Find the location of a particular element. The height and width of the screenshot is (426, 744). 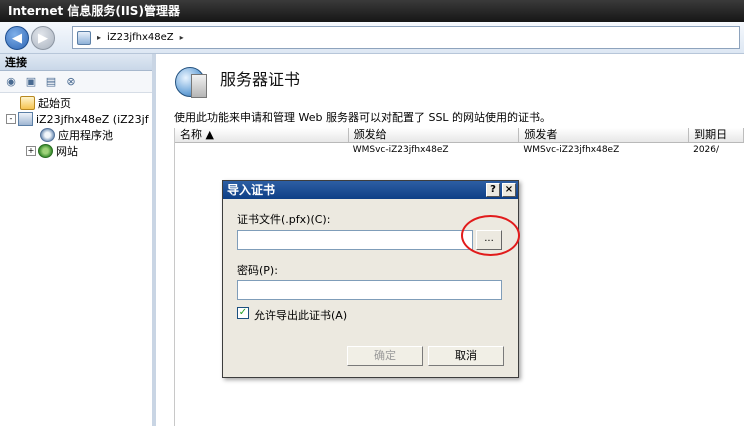

cell-name is located at coordinates (262, 150).